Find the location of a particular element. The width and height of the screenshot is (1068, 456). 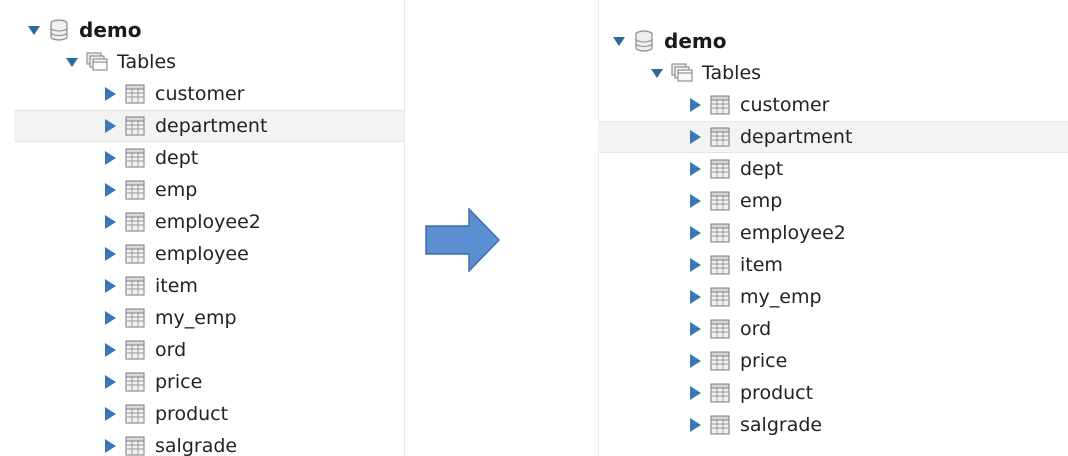

right-arrow-icon is located at coordinates (463, 240).